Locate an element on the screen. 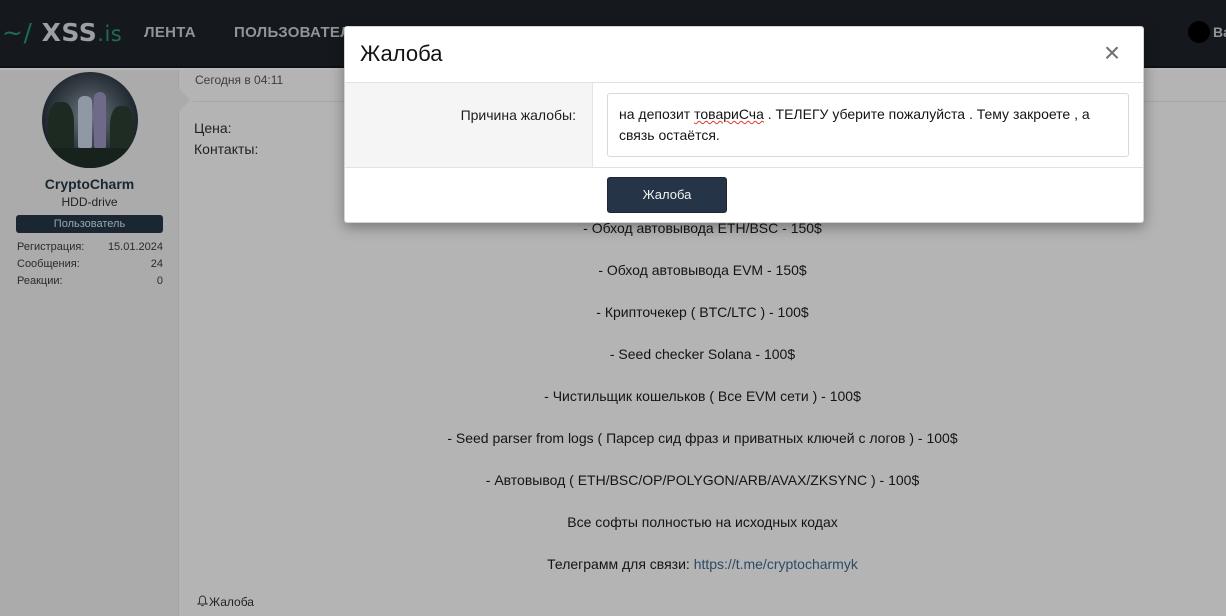 The image size is (1226, 616). post-line: - Обход автовывода ETH/BSC - 150$ is located at coordinates (702, 228).